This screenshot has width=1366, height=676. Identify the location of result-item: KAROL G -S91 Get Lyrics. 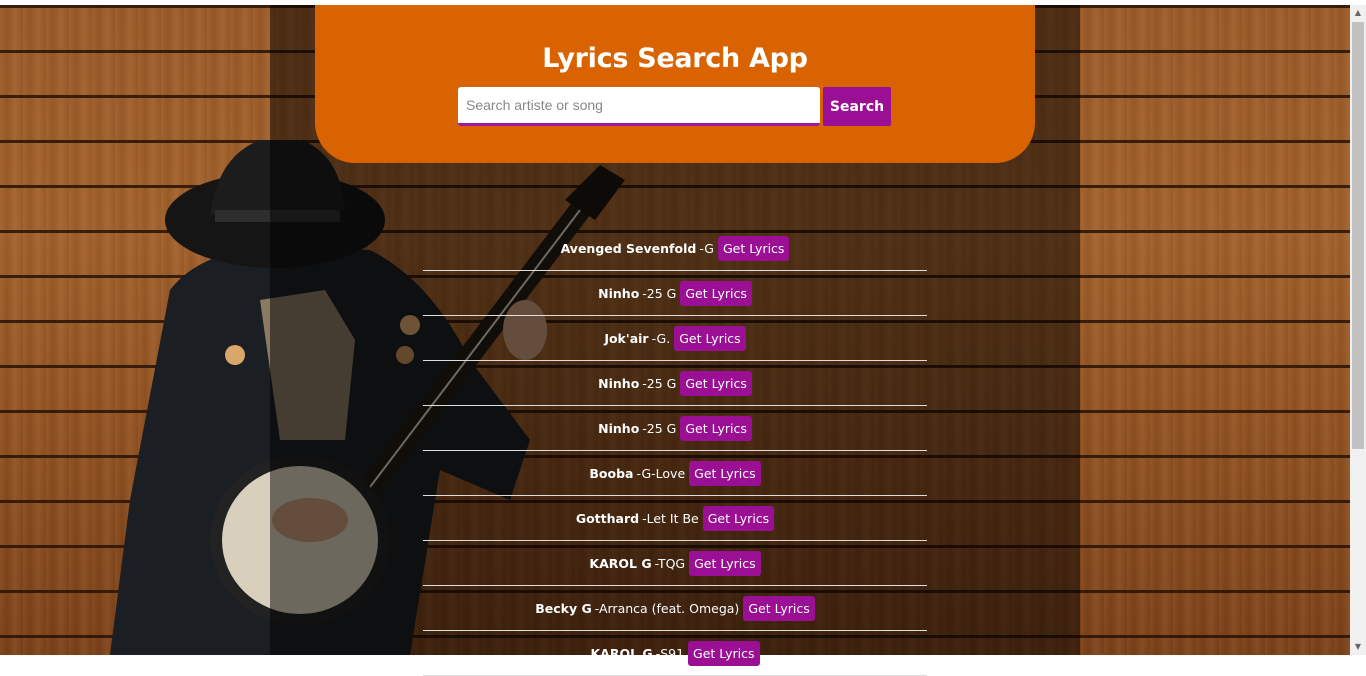
(675, 653).